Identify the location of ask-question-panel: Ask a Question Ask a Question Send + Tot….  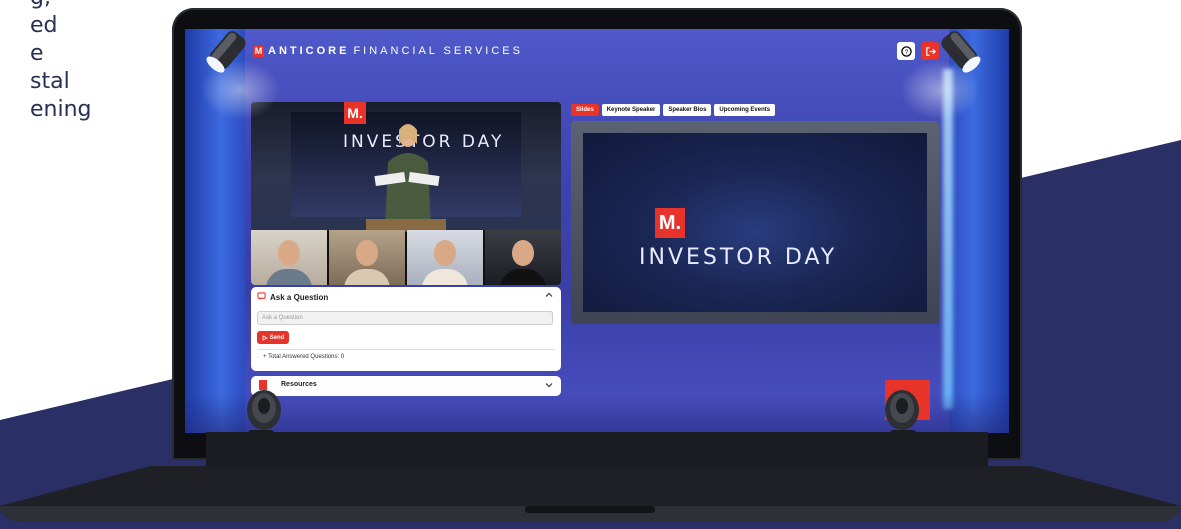
(406, 329).